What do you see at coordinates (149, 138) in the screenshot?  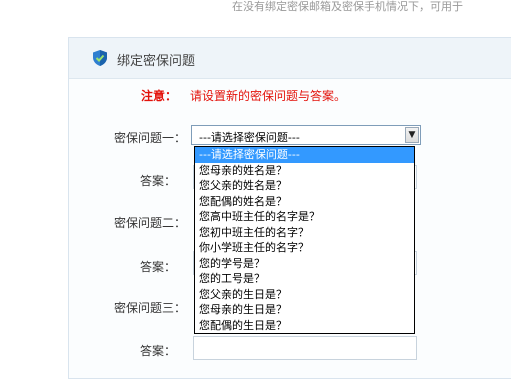 I see `question1-label: 密保问题一：` at bounding box center [149, 138].